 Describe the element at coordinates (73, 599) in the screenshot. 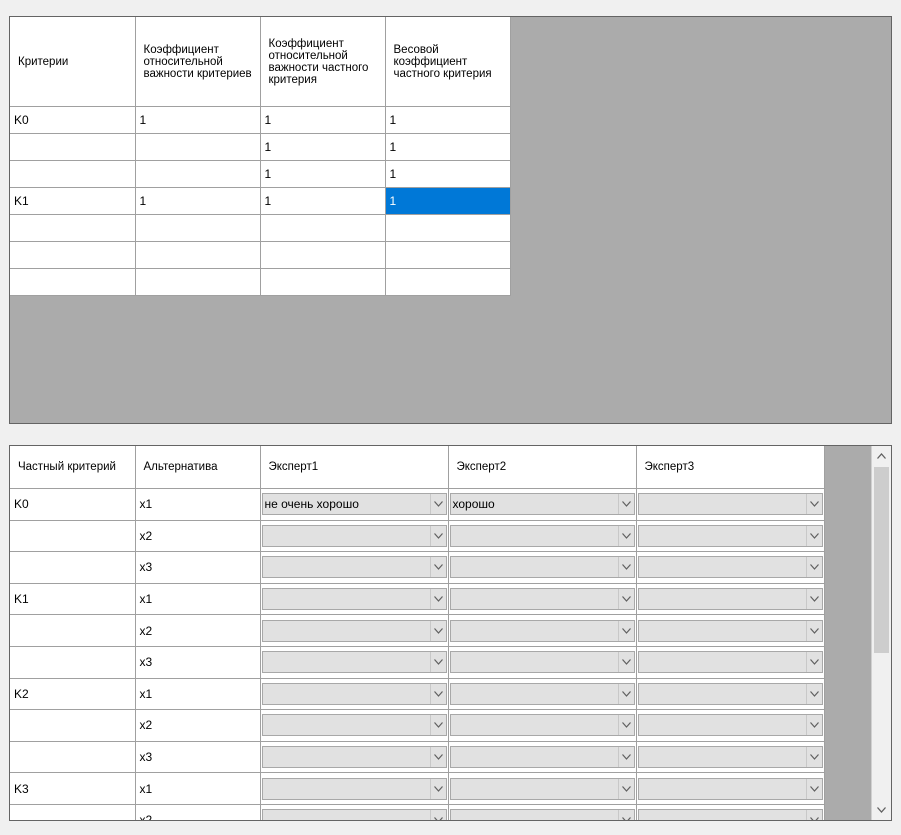

I see `criterion-cell: K1` at that location.